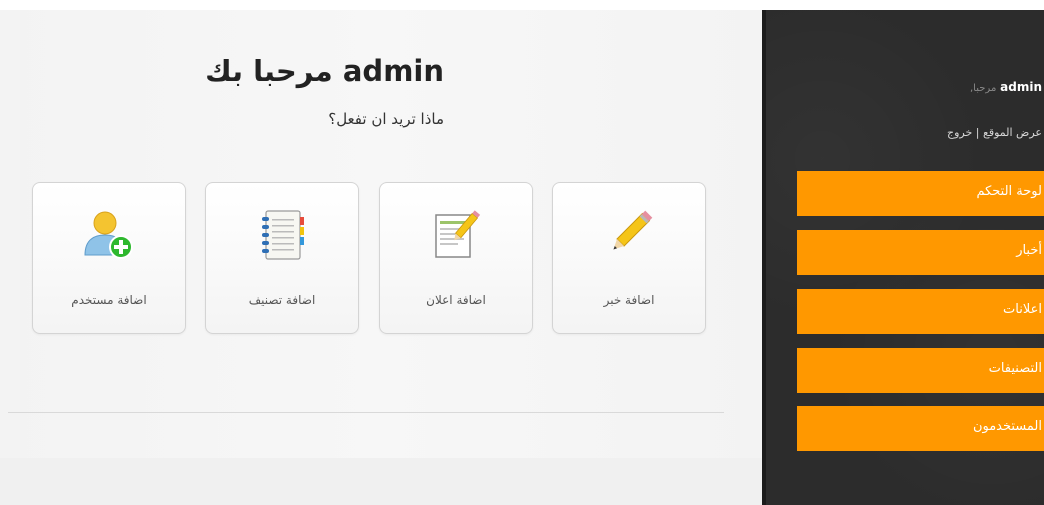 This screenshot has width=1044, height=505. I want to click on nav-users: المستخدمون, so click(920, 428).